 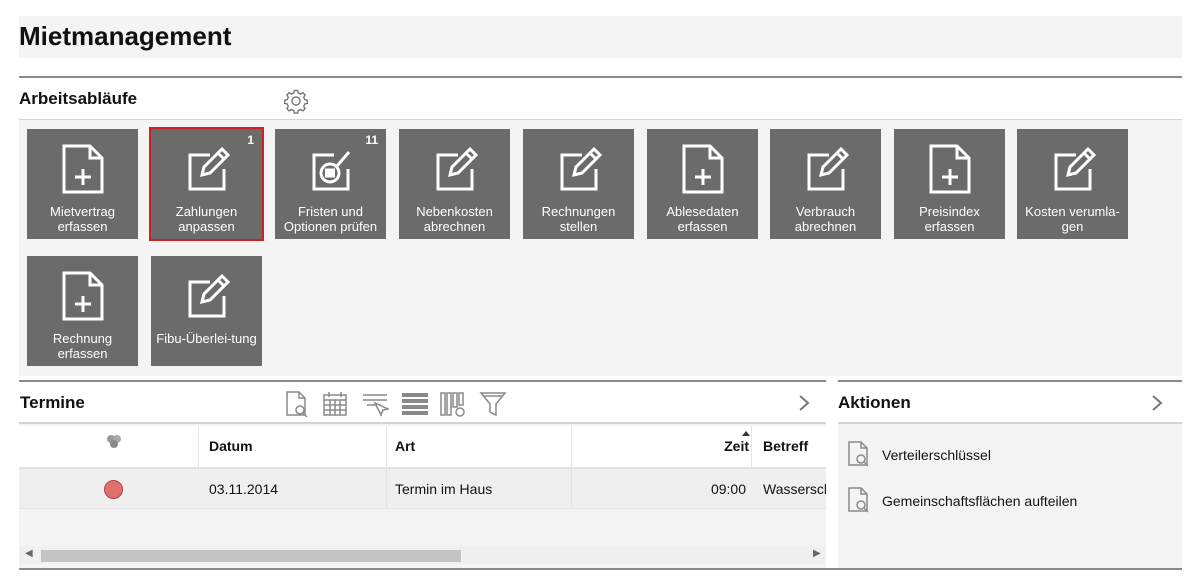 What do you see at coordinates (493, 404) in the screenshot?
I see `filter-icon` at bounding box center [493, 404].